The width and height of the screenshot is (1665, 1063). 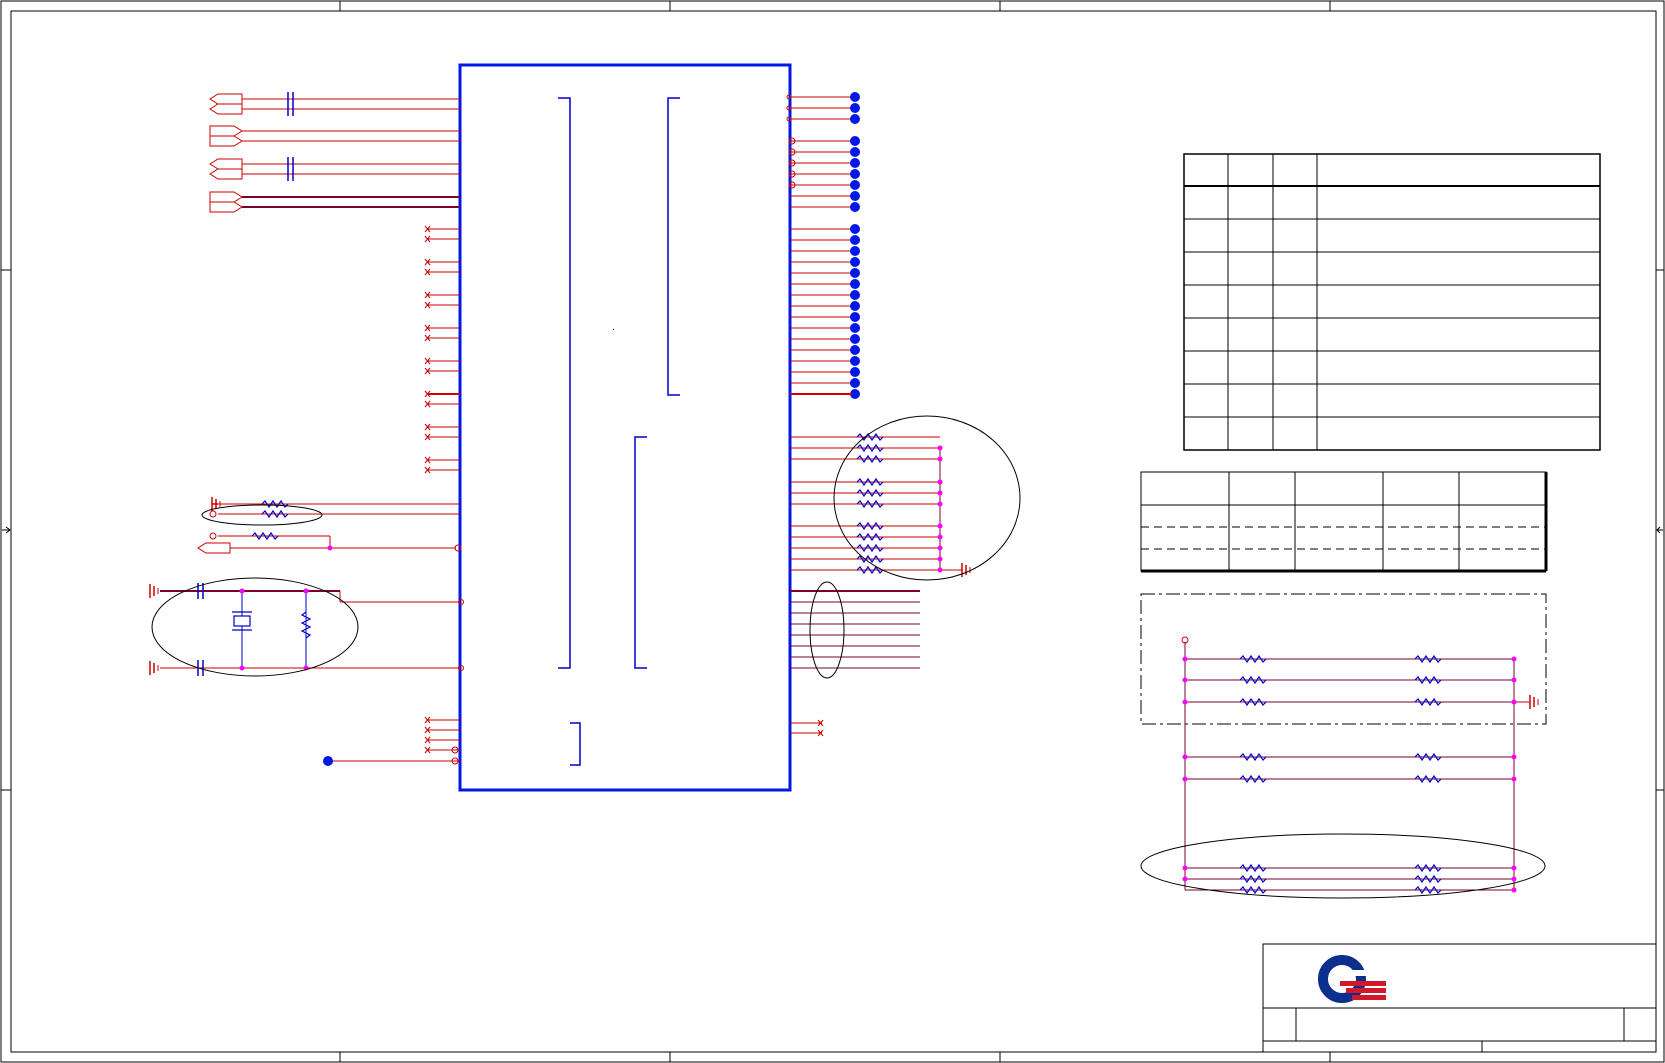 I want to click on right-bus-lines, so click(x=855, y=630).